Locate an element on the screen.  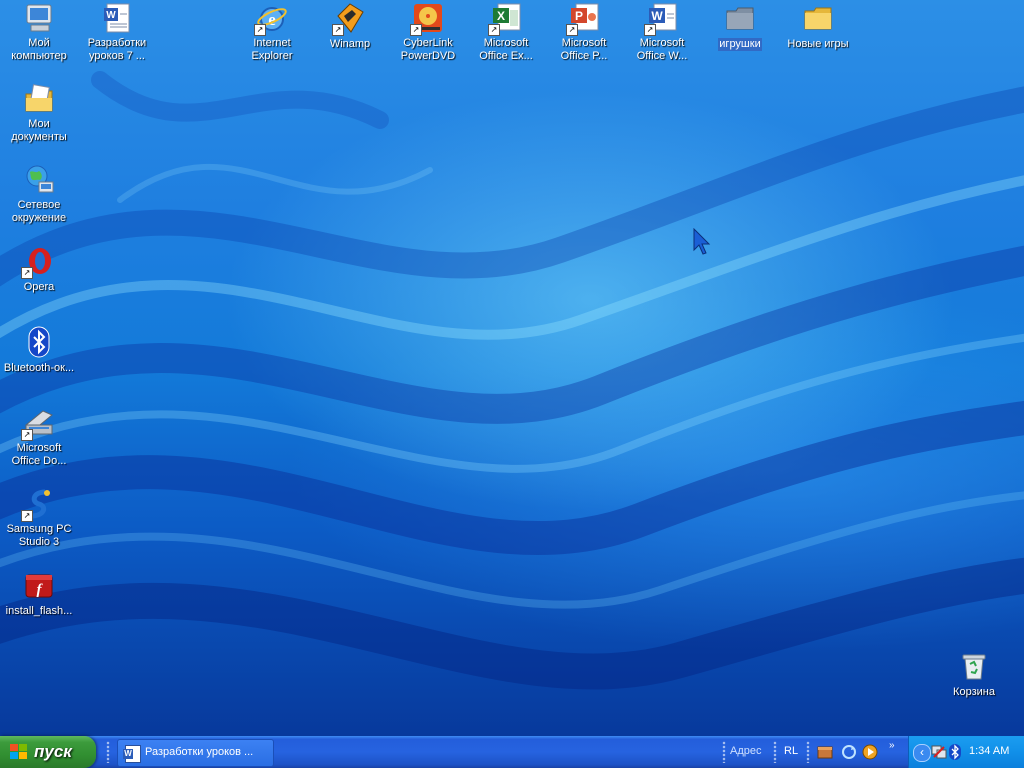
icon-label: Новые игры is located at coordinates (818, 44).